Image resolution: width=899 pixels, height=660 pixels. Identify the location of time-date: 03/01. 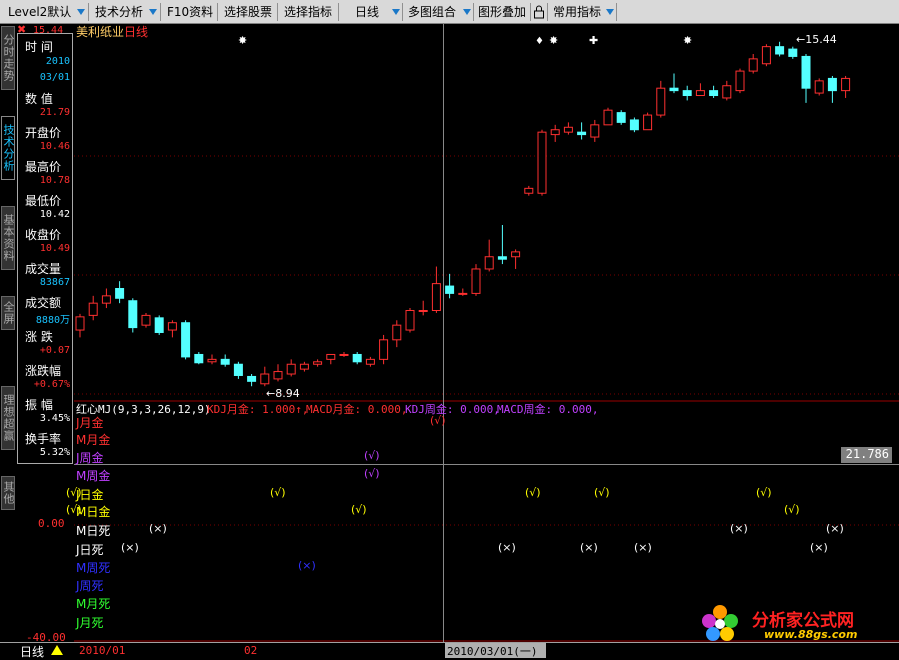
(54, 77).